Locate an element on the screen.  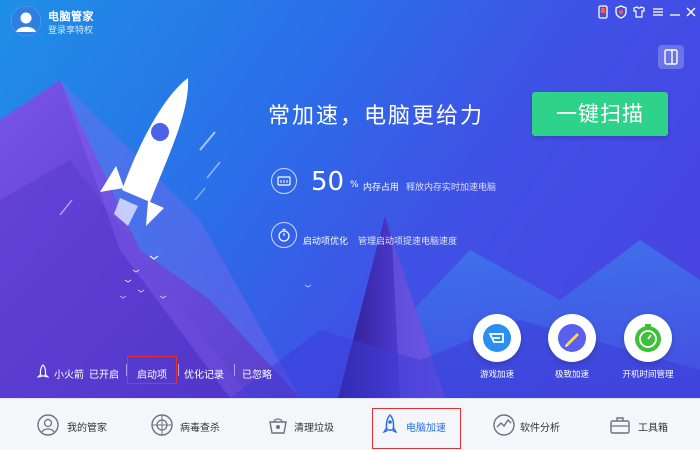
game-boost-label: 游戏加速 is located at coordinates (496, 375).